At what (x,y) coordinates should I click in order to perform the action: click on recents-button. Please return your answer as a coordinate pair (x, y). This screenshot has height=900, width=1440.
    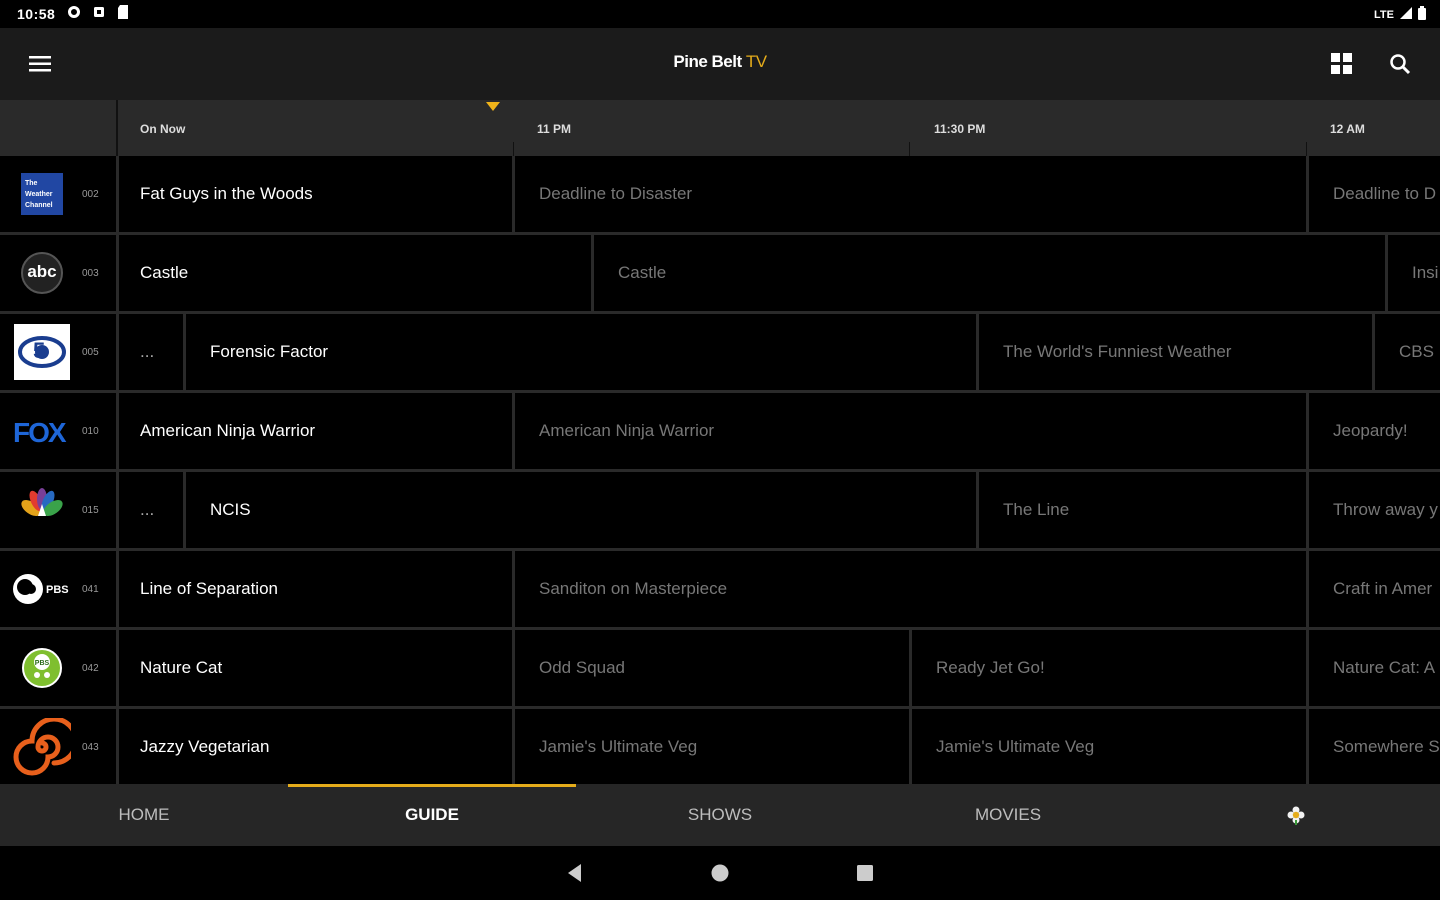
    Looking at the image, I should click on (865, 875).